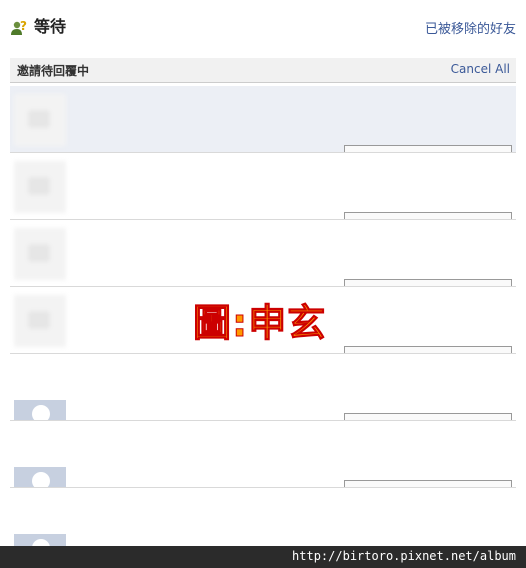  Describe the element at coordinates (19, 27) in the screenshot. I see `pending-requests-icon: ?` at that location.